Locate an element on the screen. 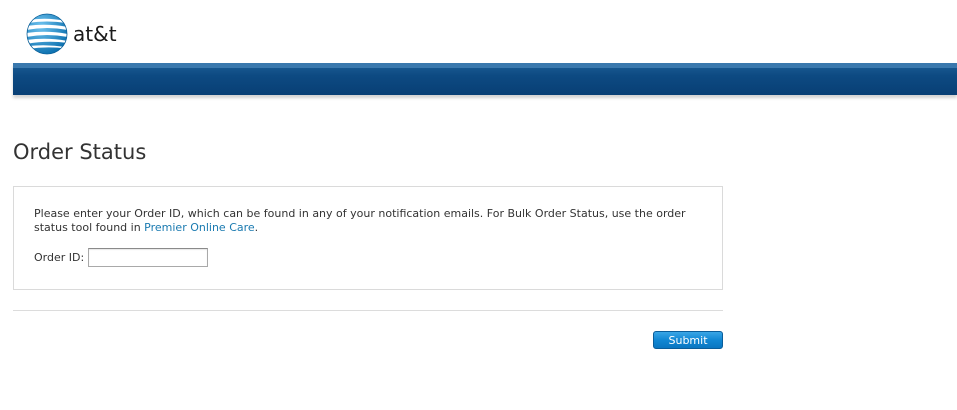  order-id-input is located at coordinates (148, 257).